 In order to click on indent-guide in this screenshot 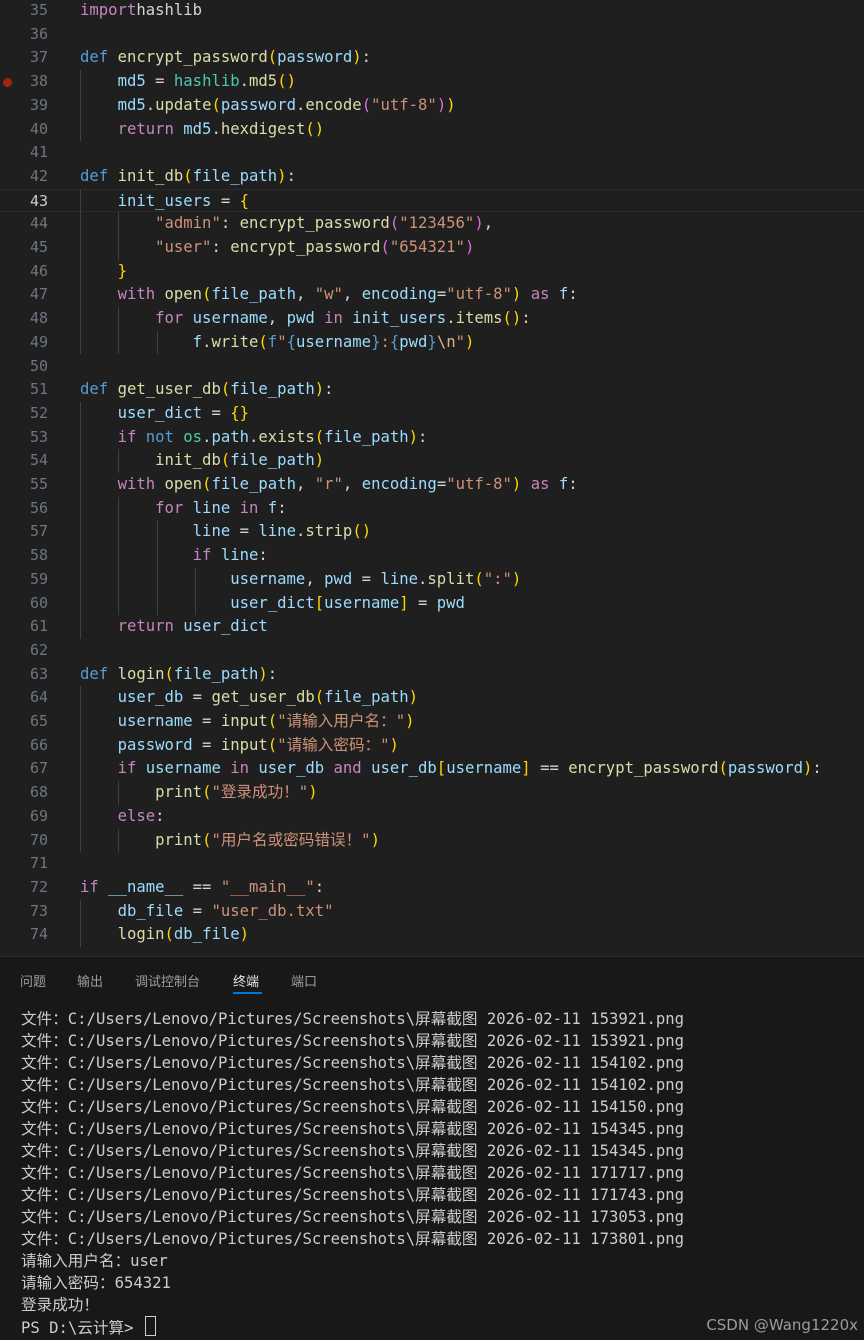, I will do `click(80, 923)`.